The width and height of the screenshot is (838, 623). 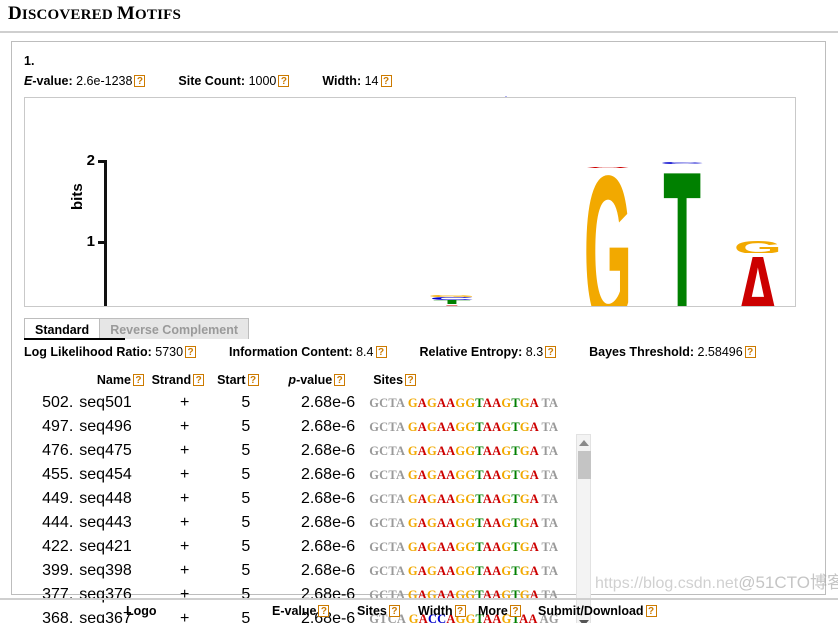 I want to click on motif-index: 1., so click(x=29, y=61).